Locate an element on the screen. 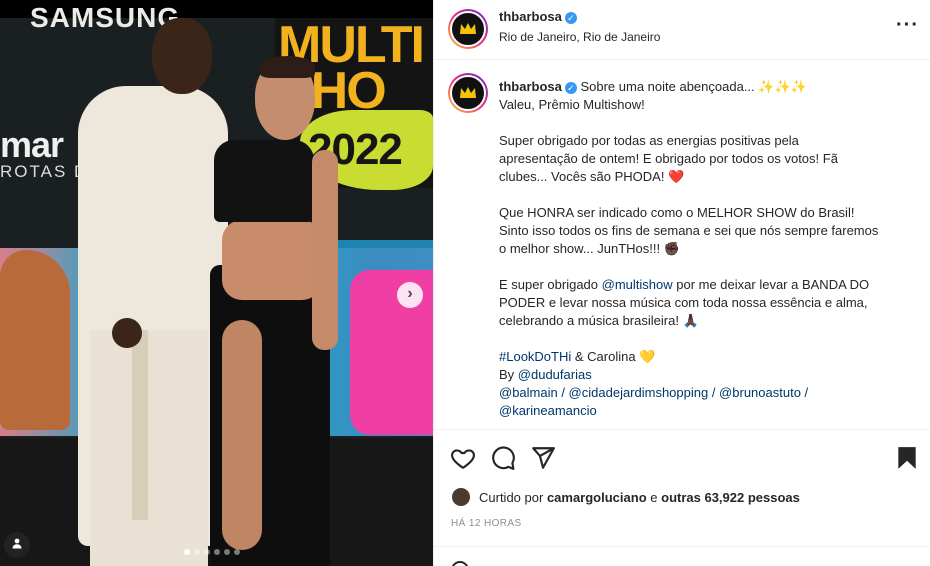 The height and width of the screenshot is (566, 930). comment-bar is located at coordinates (682, 556).